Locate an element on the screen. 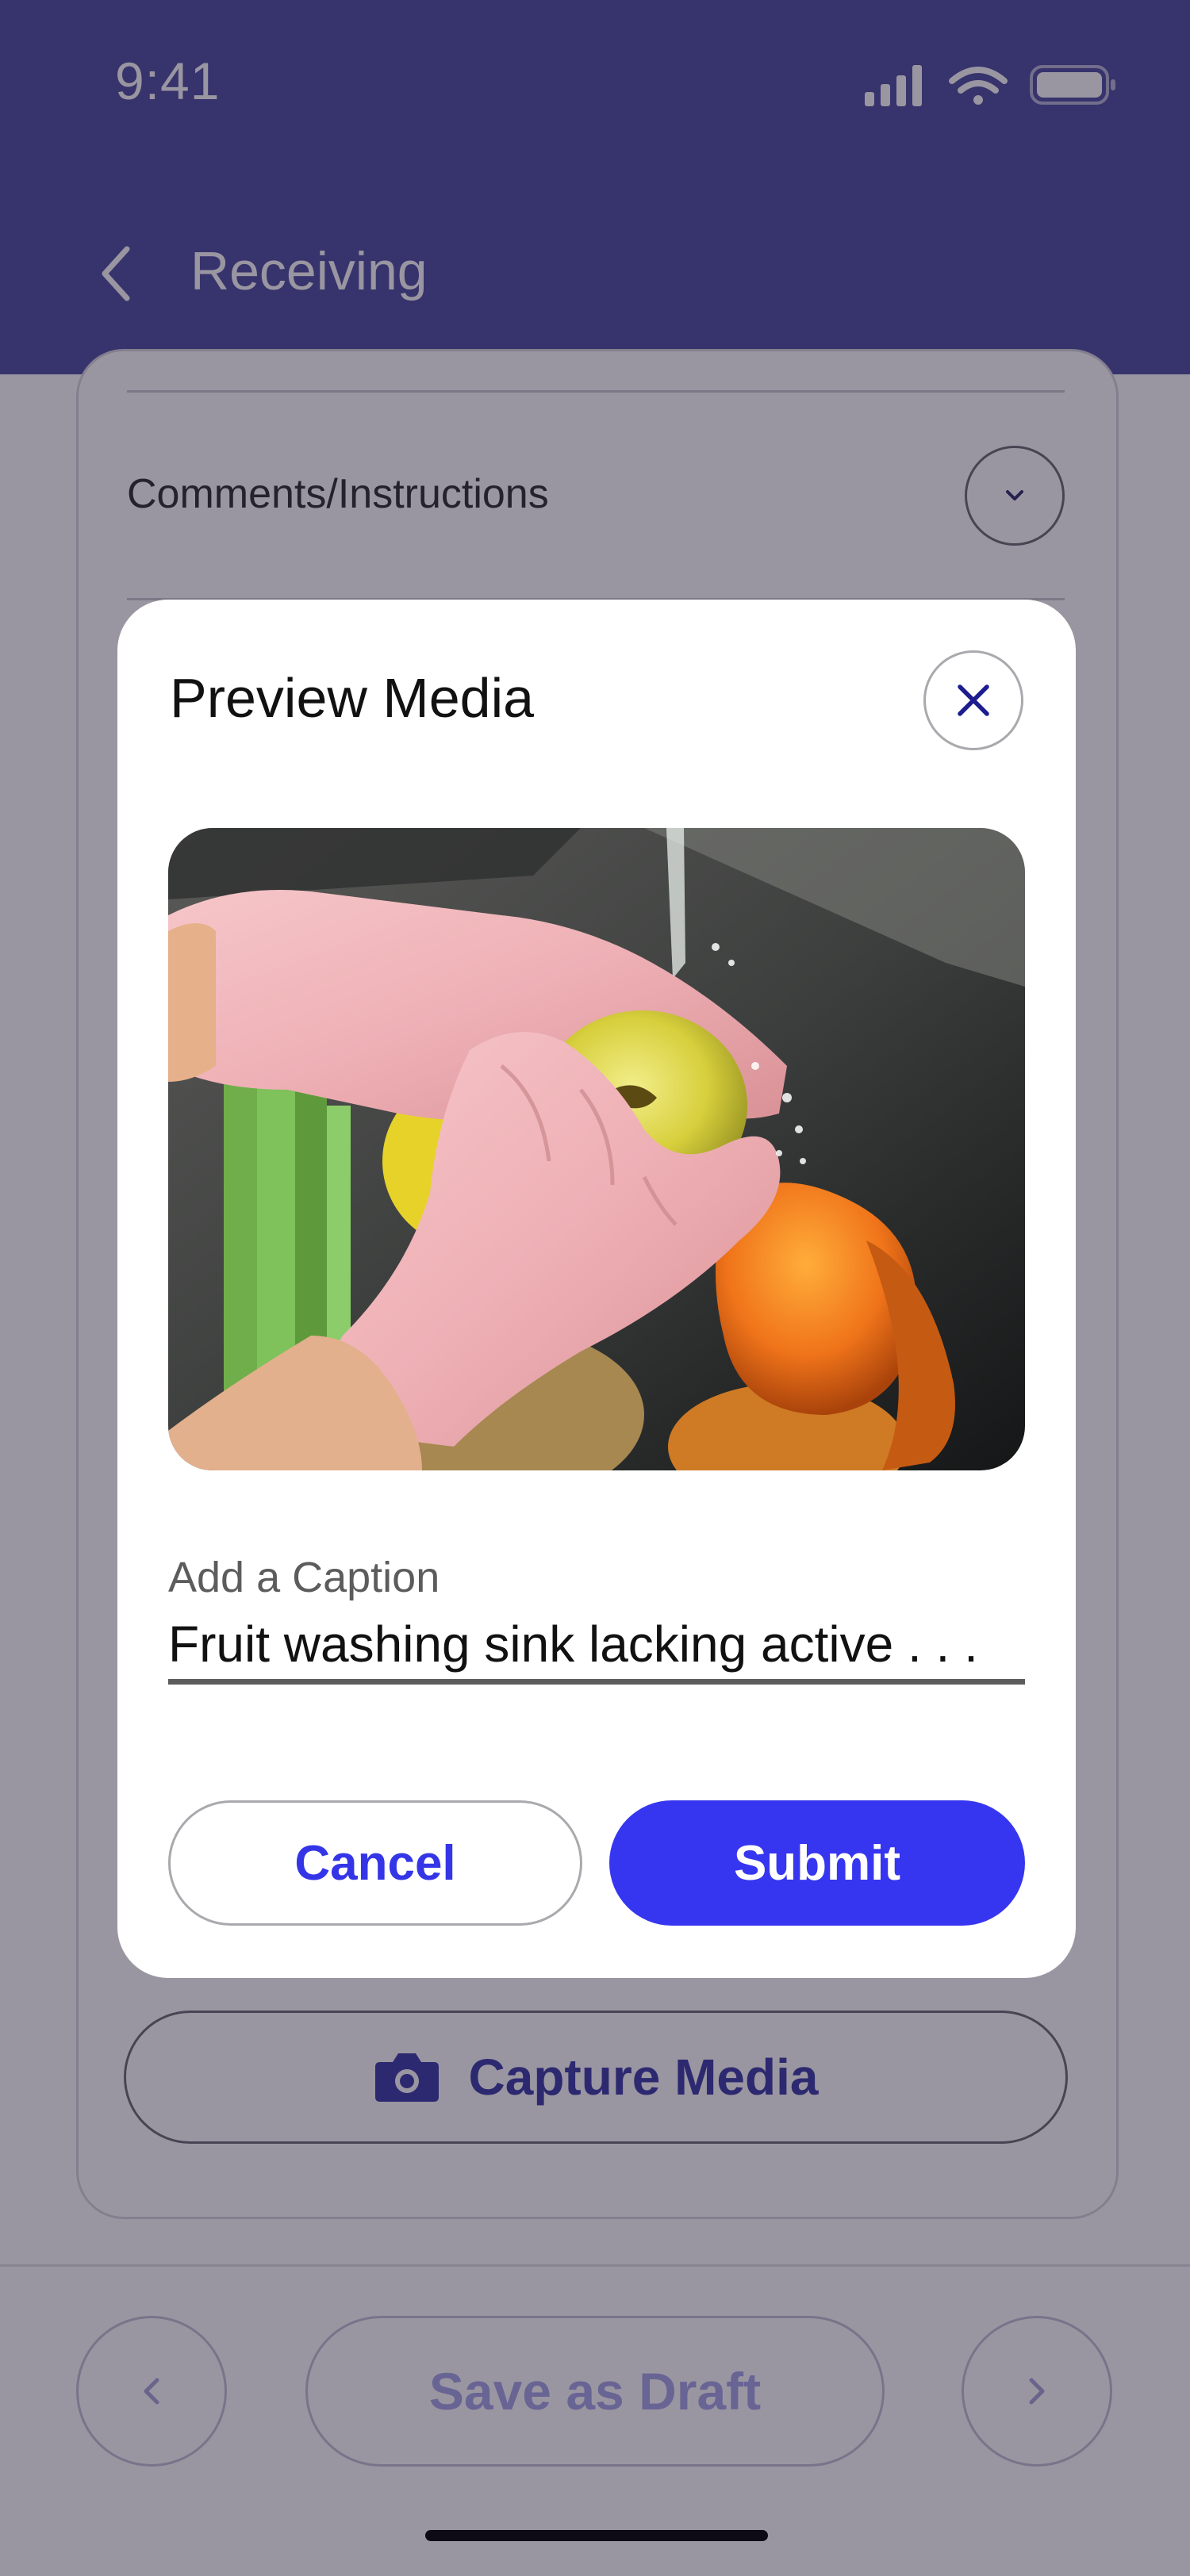 The height and width of the screenshot is (2576, 1190). cancel-button: Cancel is located at coordinates (375, 1863).